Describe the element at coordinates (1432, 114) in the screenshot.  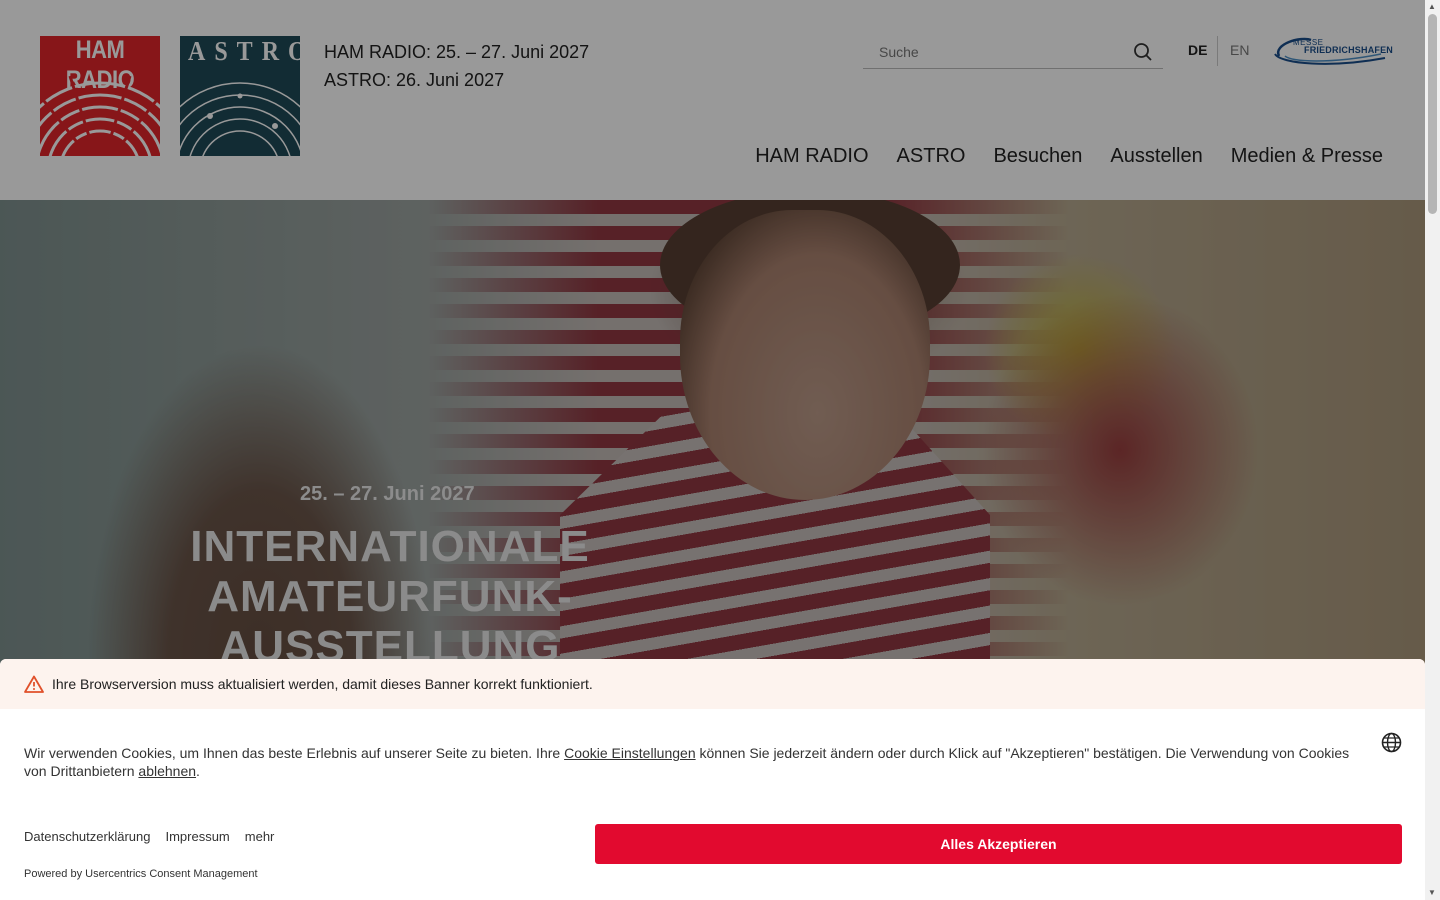
I see `scroll-thumb` at that location.